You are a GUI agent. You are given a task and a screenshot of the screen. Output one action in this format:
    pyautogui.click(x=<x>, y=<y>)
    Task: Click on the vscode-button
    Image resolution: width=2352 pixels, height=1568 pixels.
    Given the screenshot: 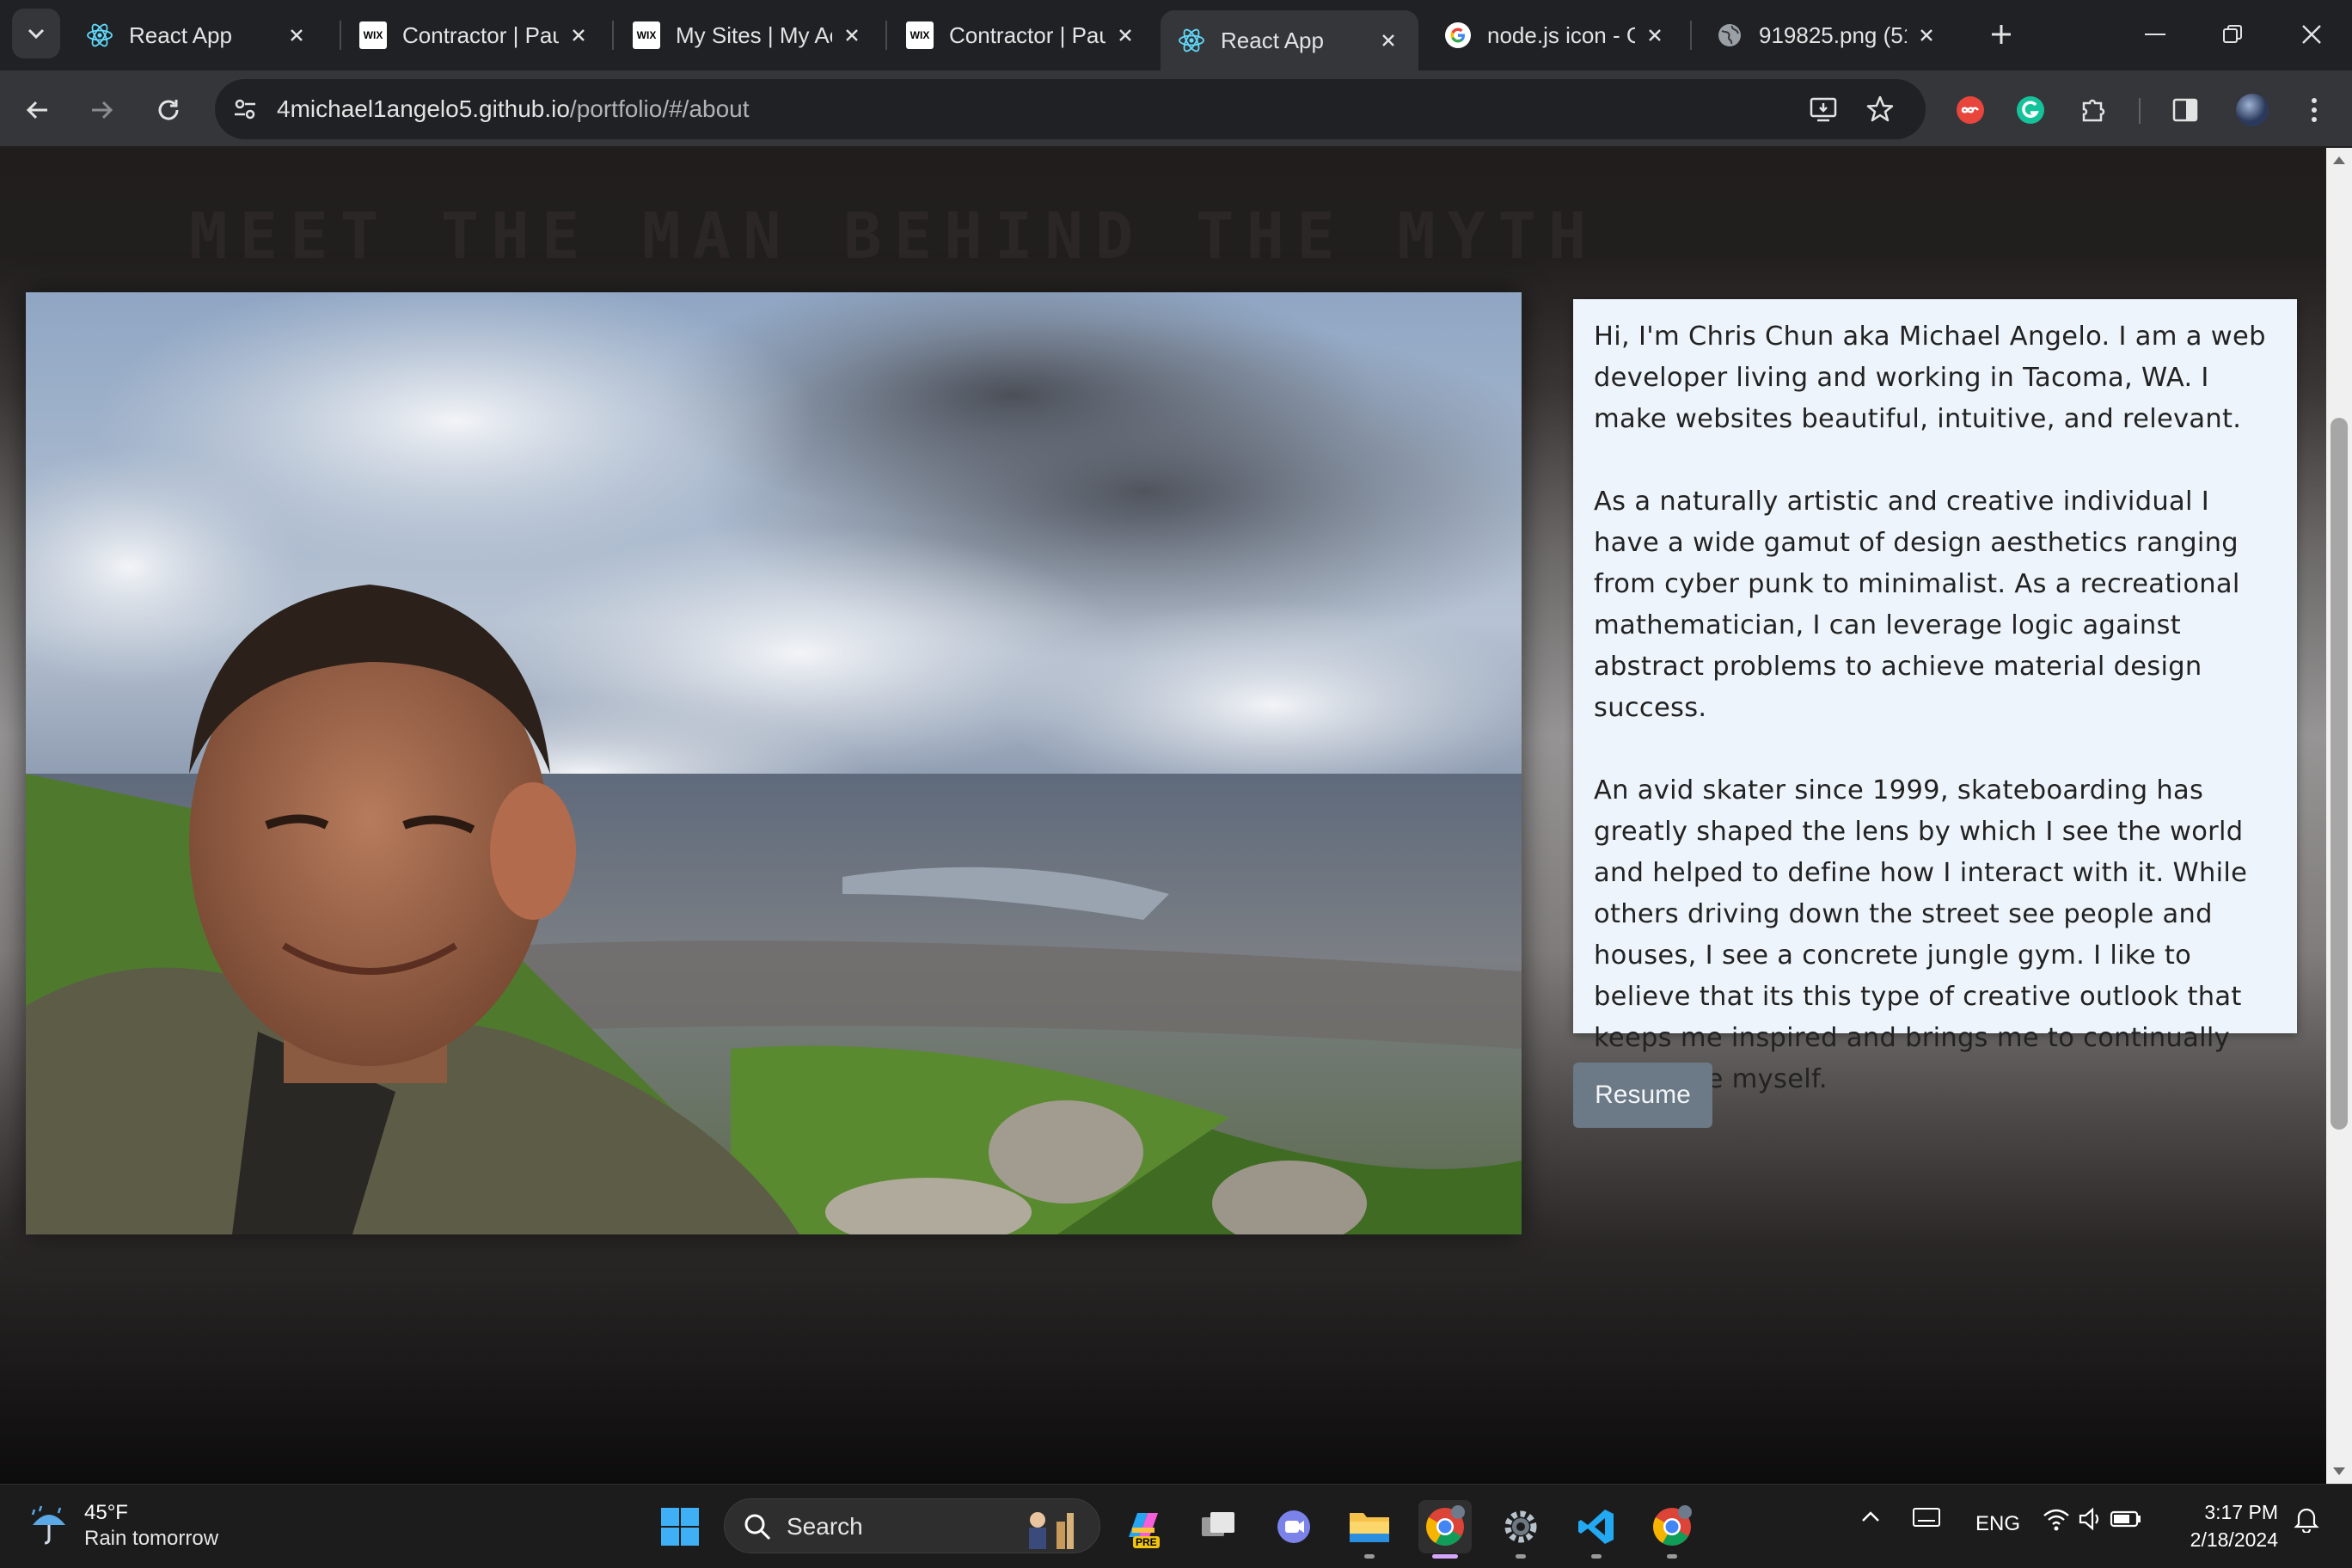 What is the action you would take?
    pyautogui.click(x=1596, y=1529)
    